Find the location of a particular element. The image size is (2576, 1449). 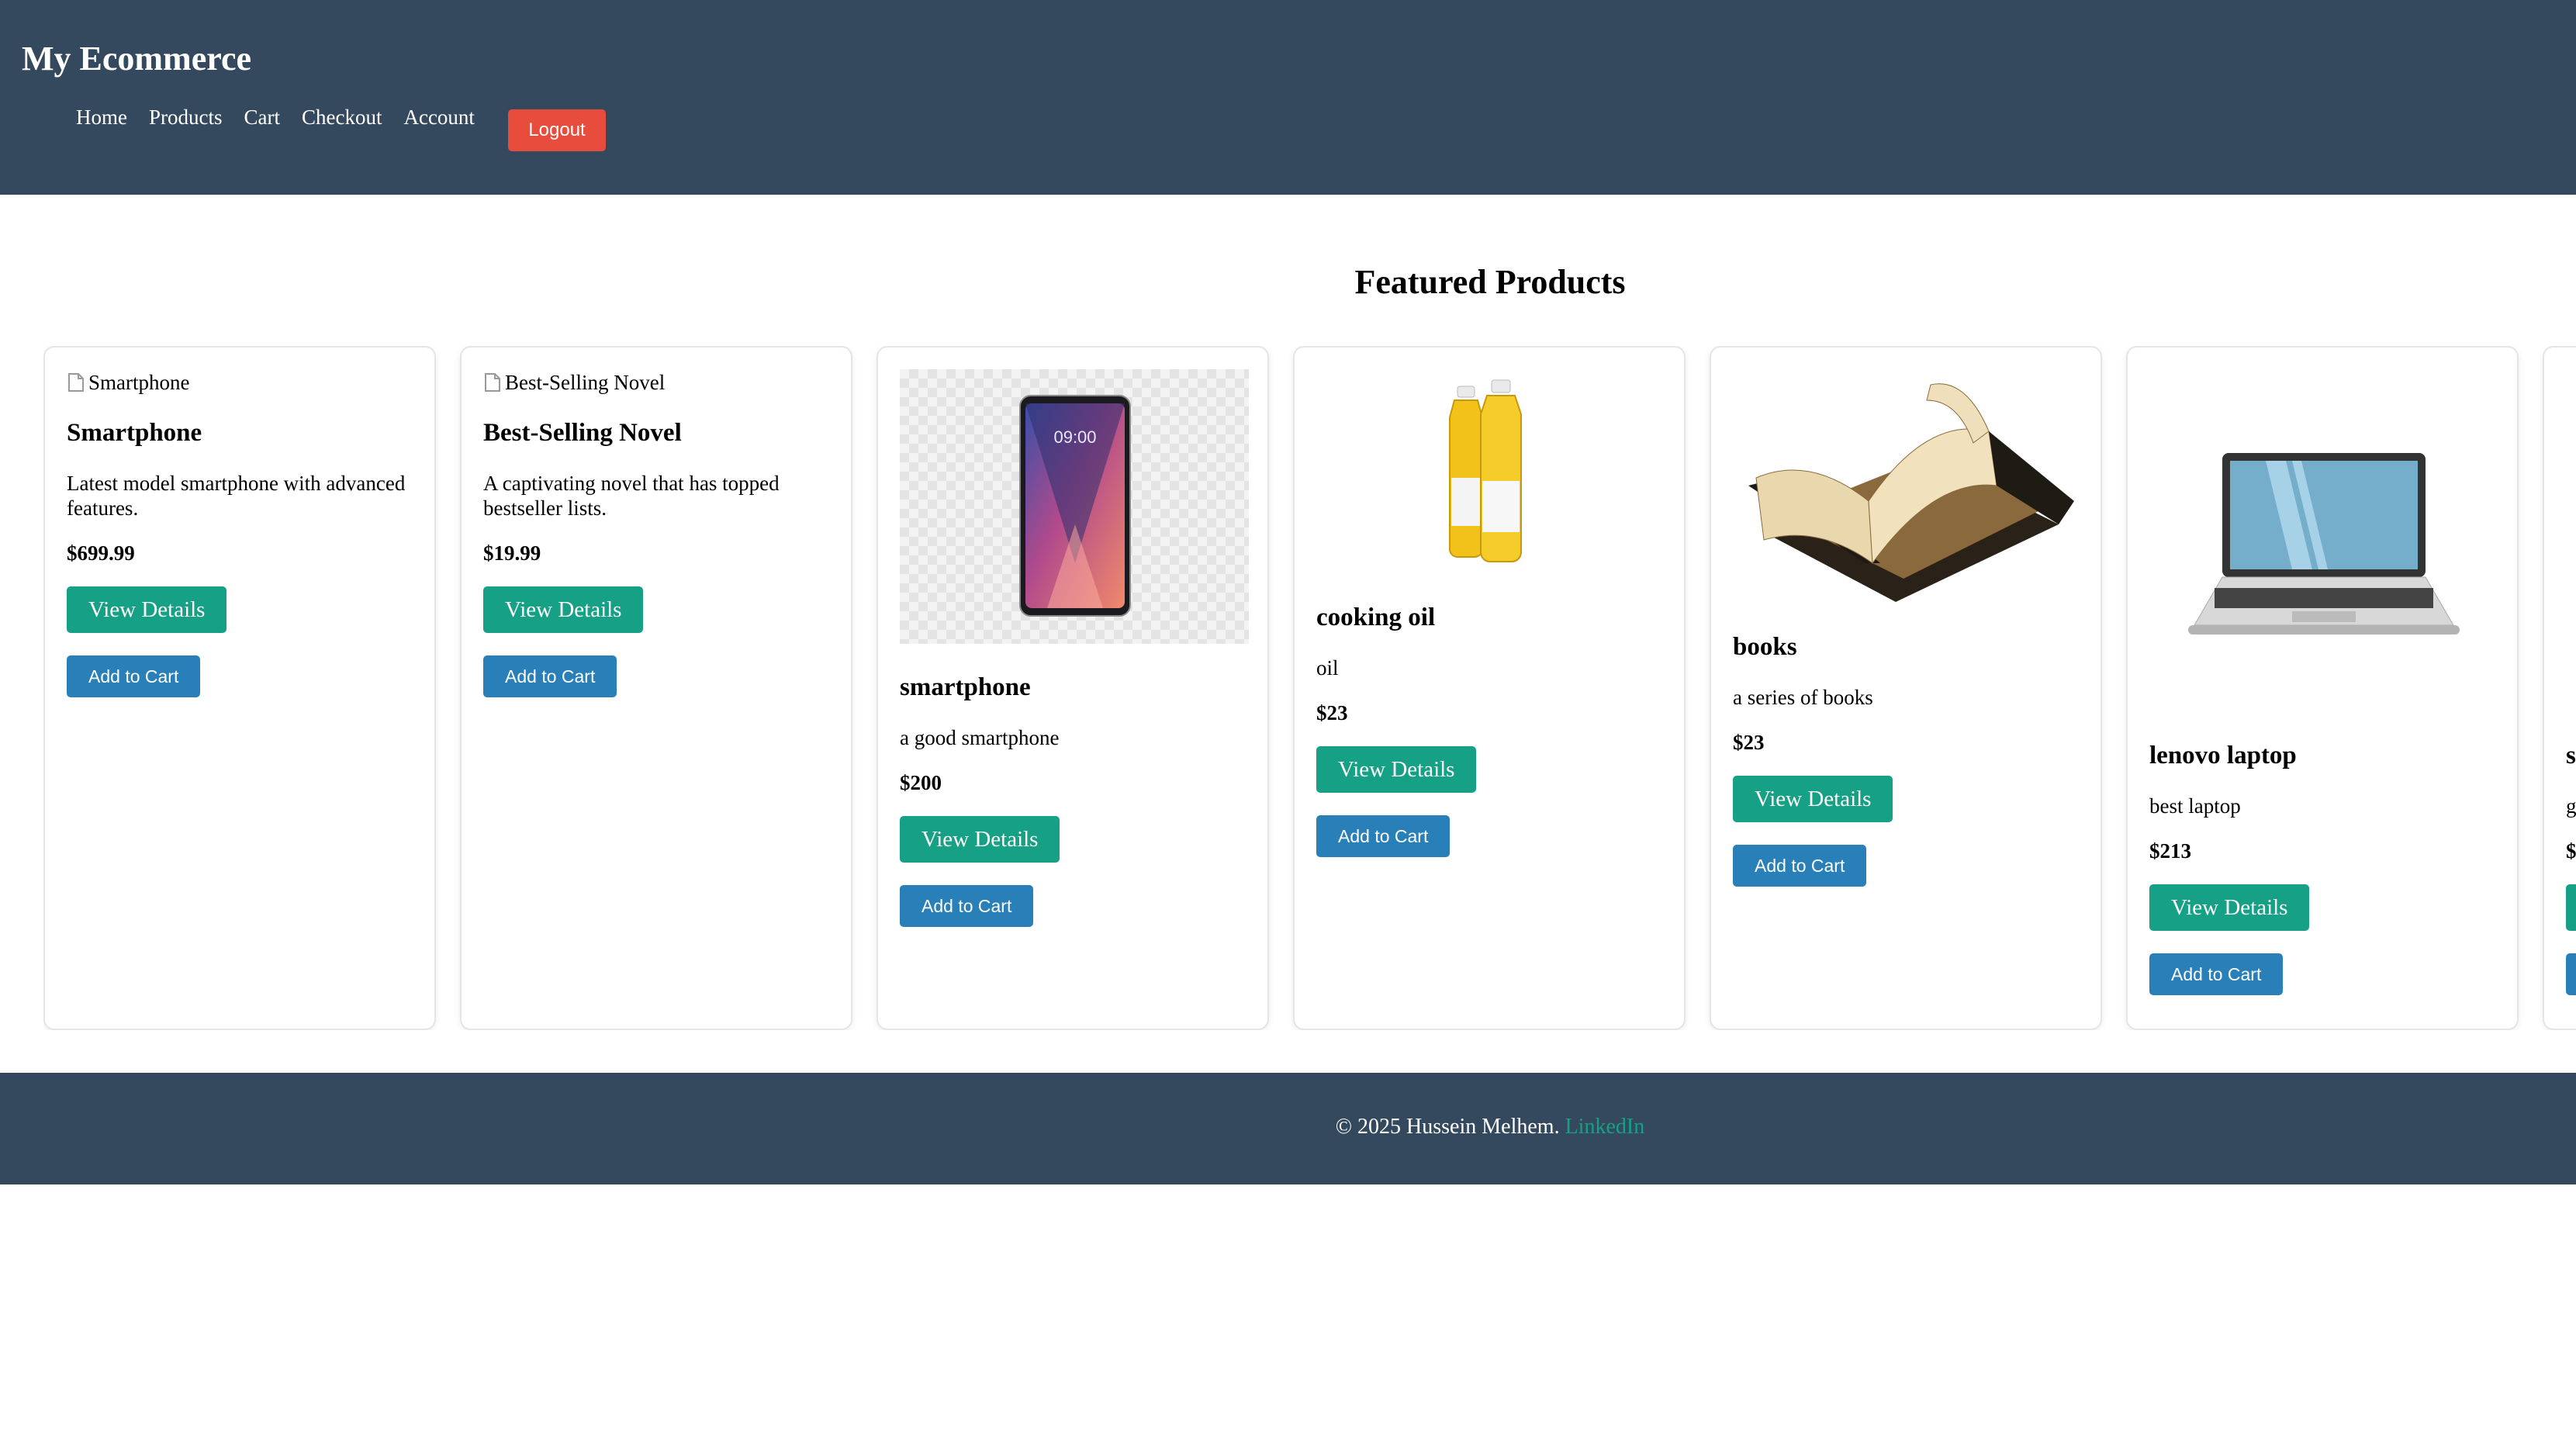

product-price: $ is located at coordinates (2571, 851).